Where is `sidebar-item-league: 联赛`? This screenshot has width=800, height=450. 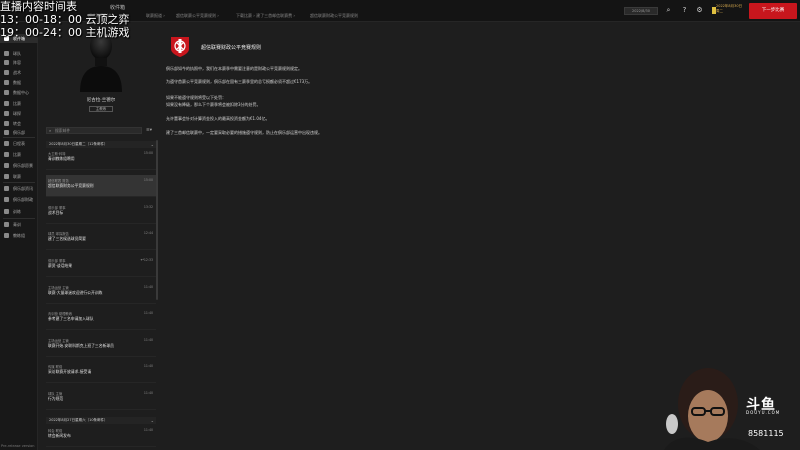
sidebar-item-league: 联赛 is located at coordinates (19, 176).